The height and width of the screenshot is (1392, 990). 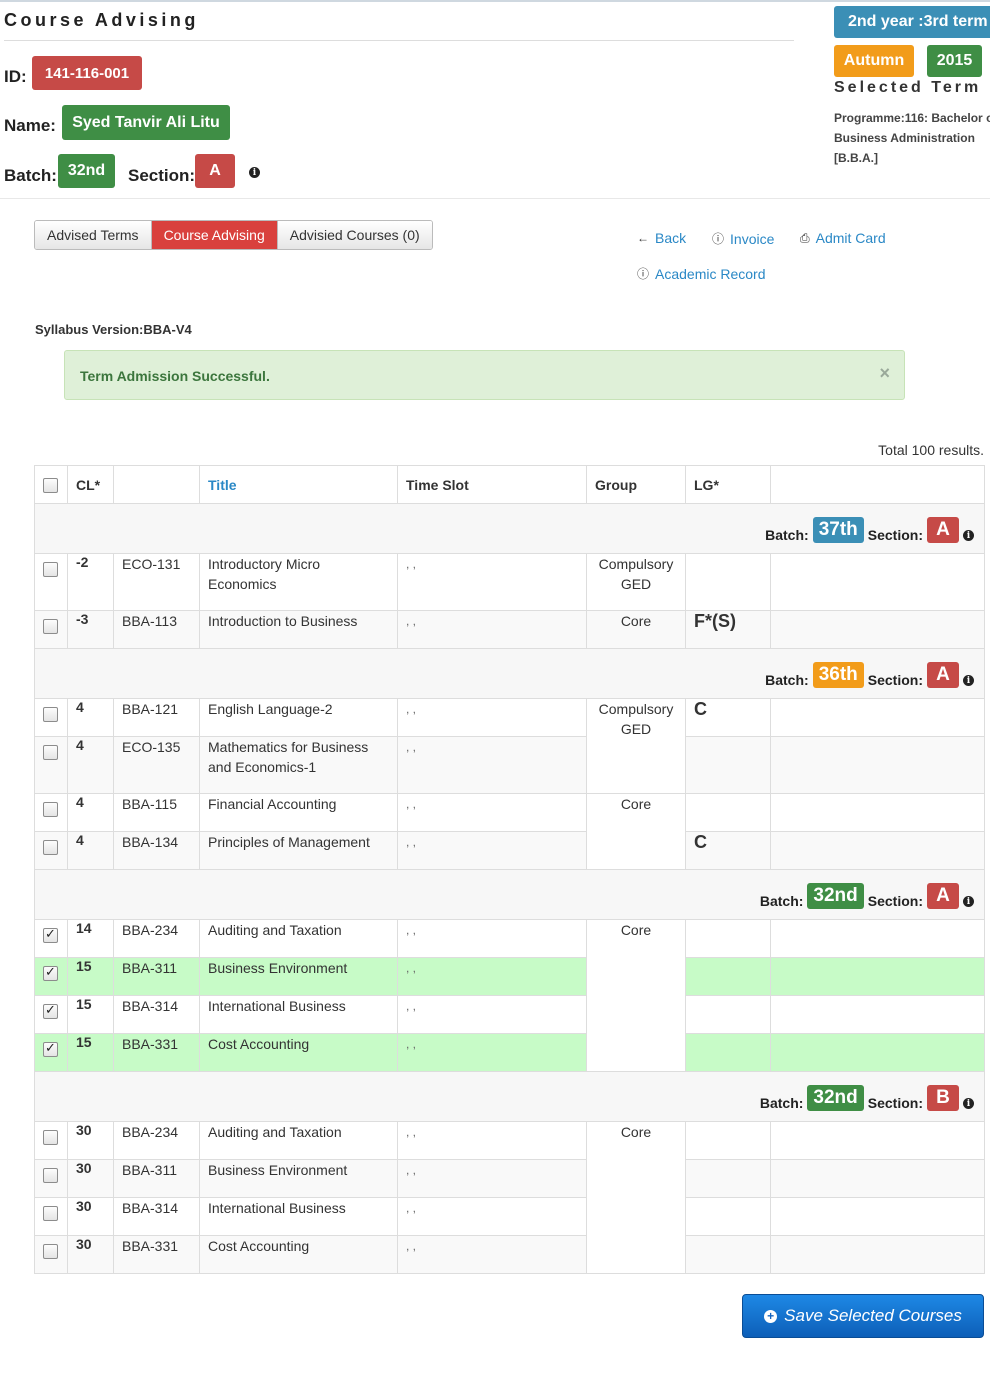 I want to click on total-results: Total 100 results., so click(x=931, y=450).